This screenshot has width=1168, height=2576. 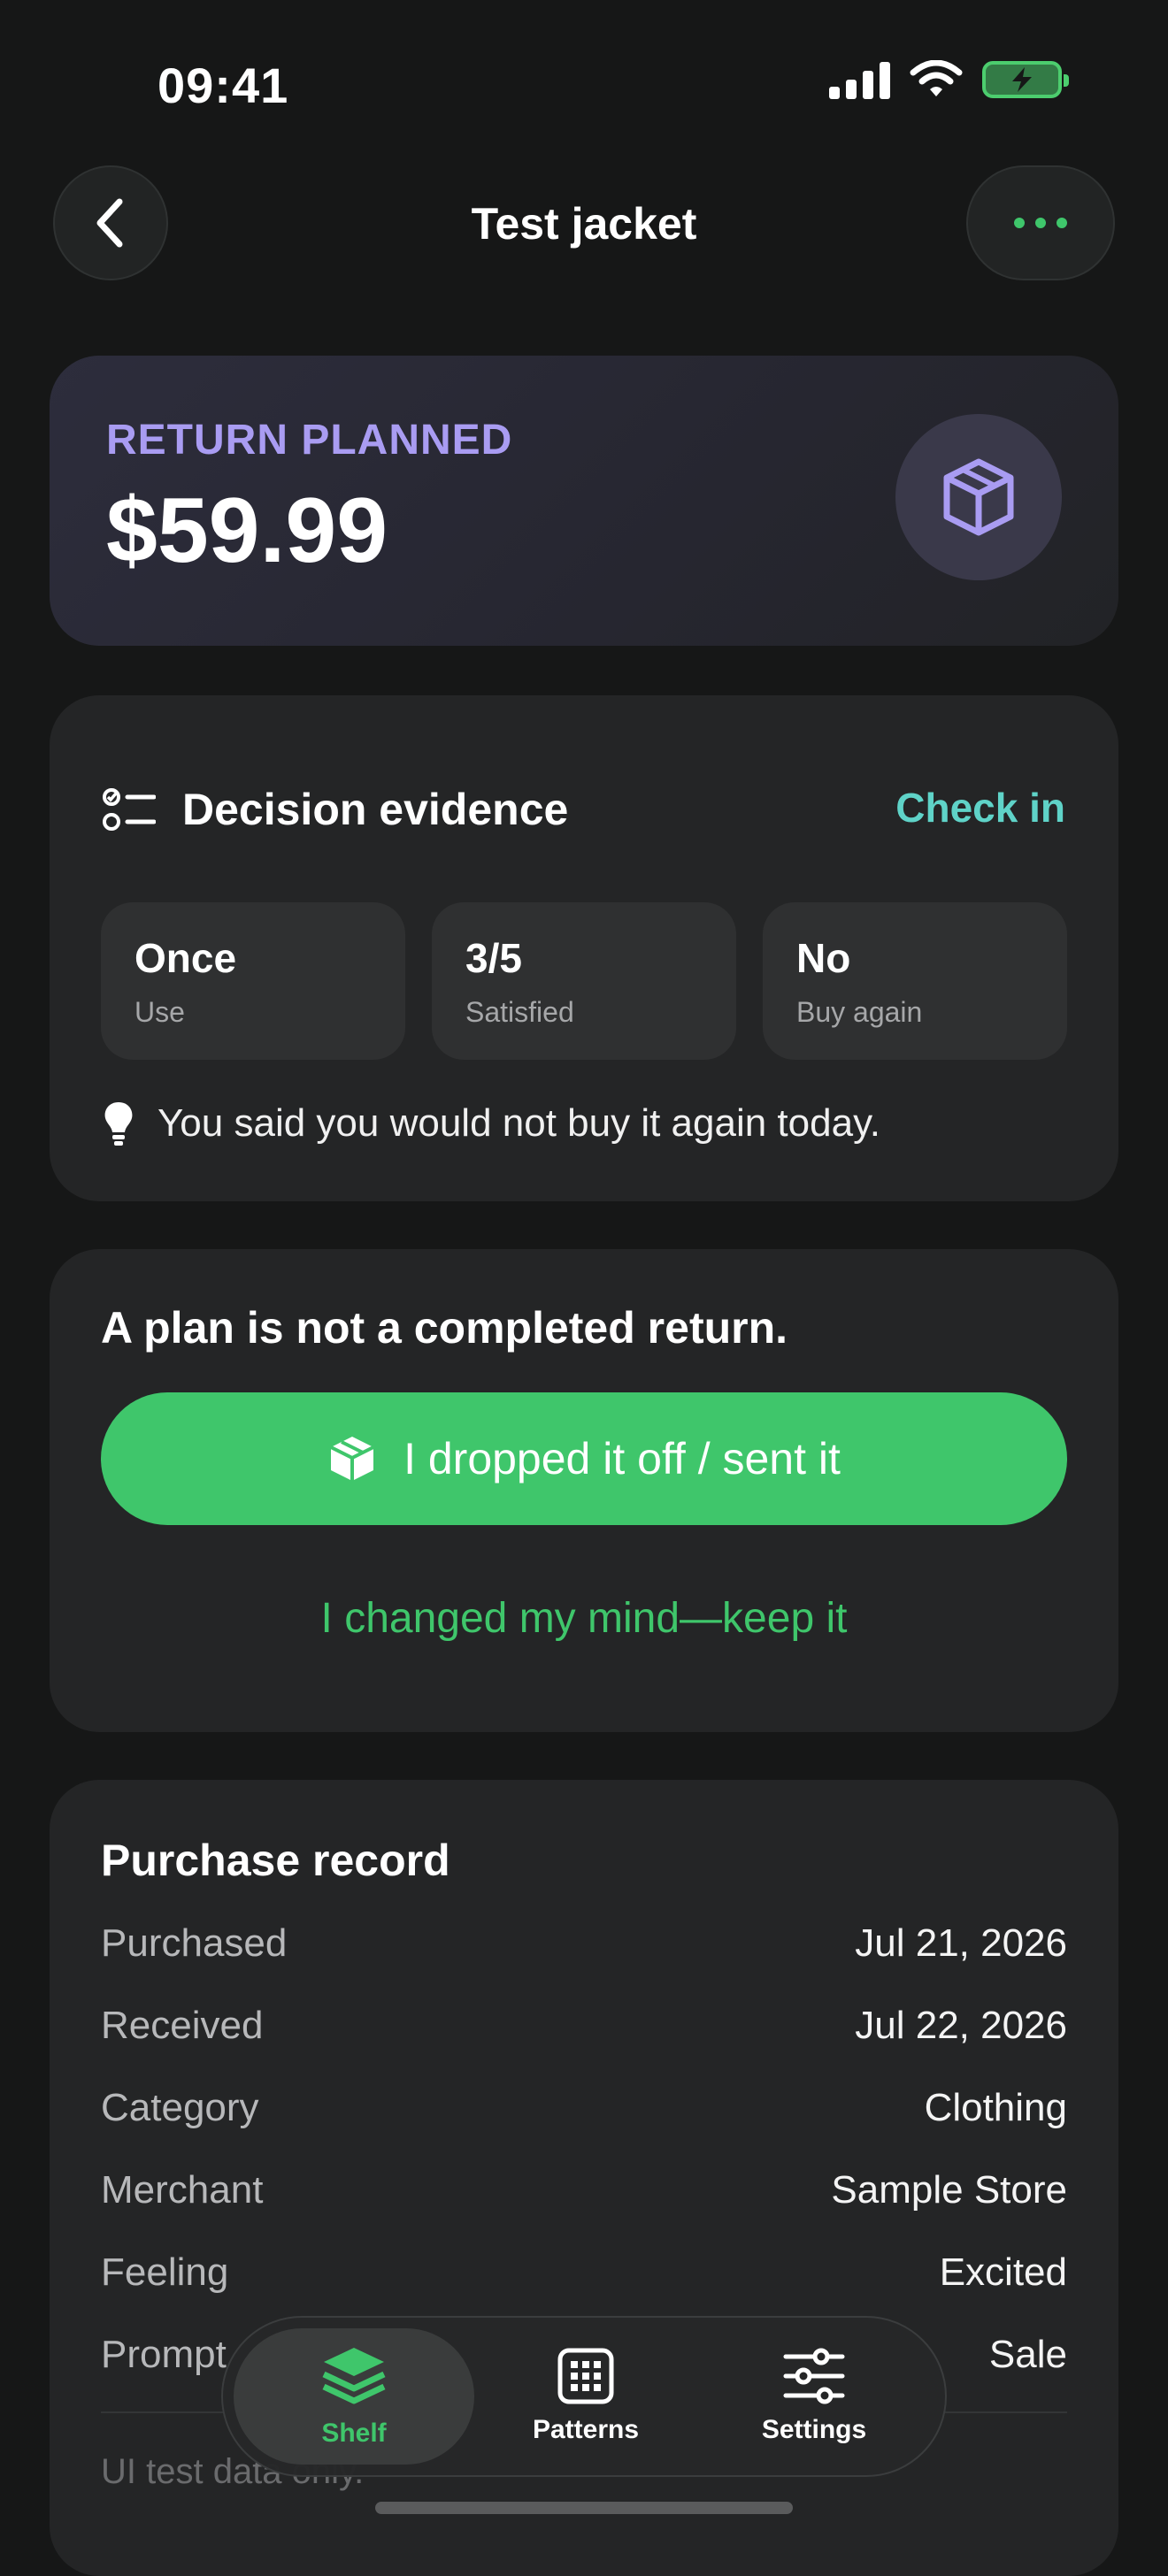 I want to click on record-key: Prompt, so click(x=164, y=2354).